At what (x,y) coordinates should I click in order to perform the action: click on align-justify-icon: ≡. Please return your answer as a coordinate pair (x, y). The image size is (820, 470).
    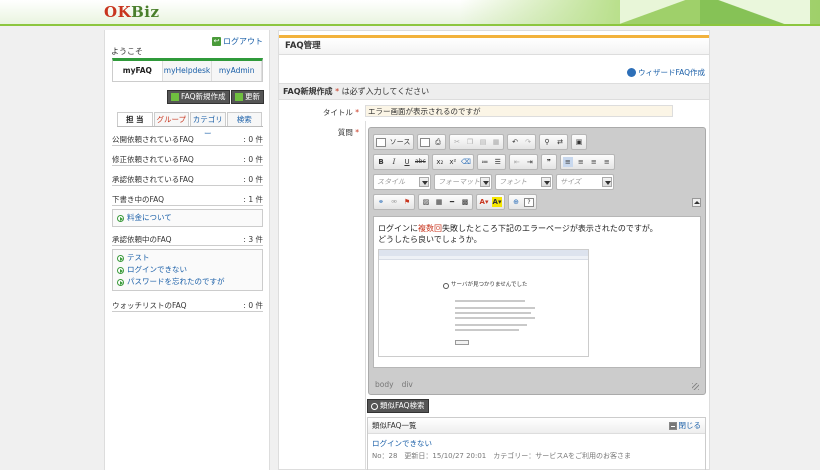
    Looking at the image, I should click on (607, 162).